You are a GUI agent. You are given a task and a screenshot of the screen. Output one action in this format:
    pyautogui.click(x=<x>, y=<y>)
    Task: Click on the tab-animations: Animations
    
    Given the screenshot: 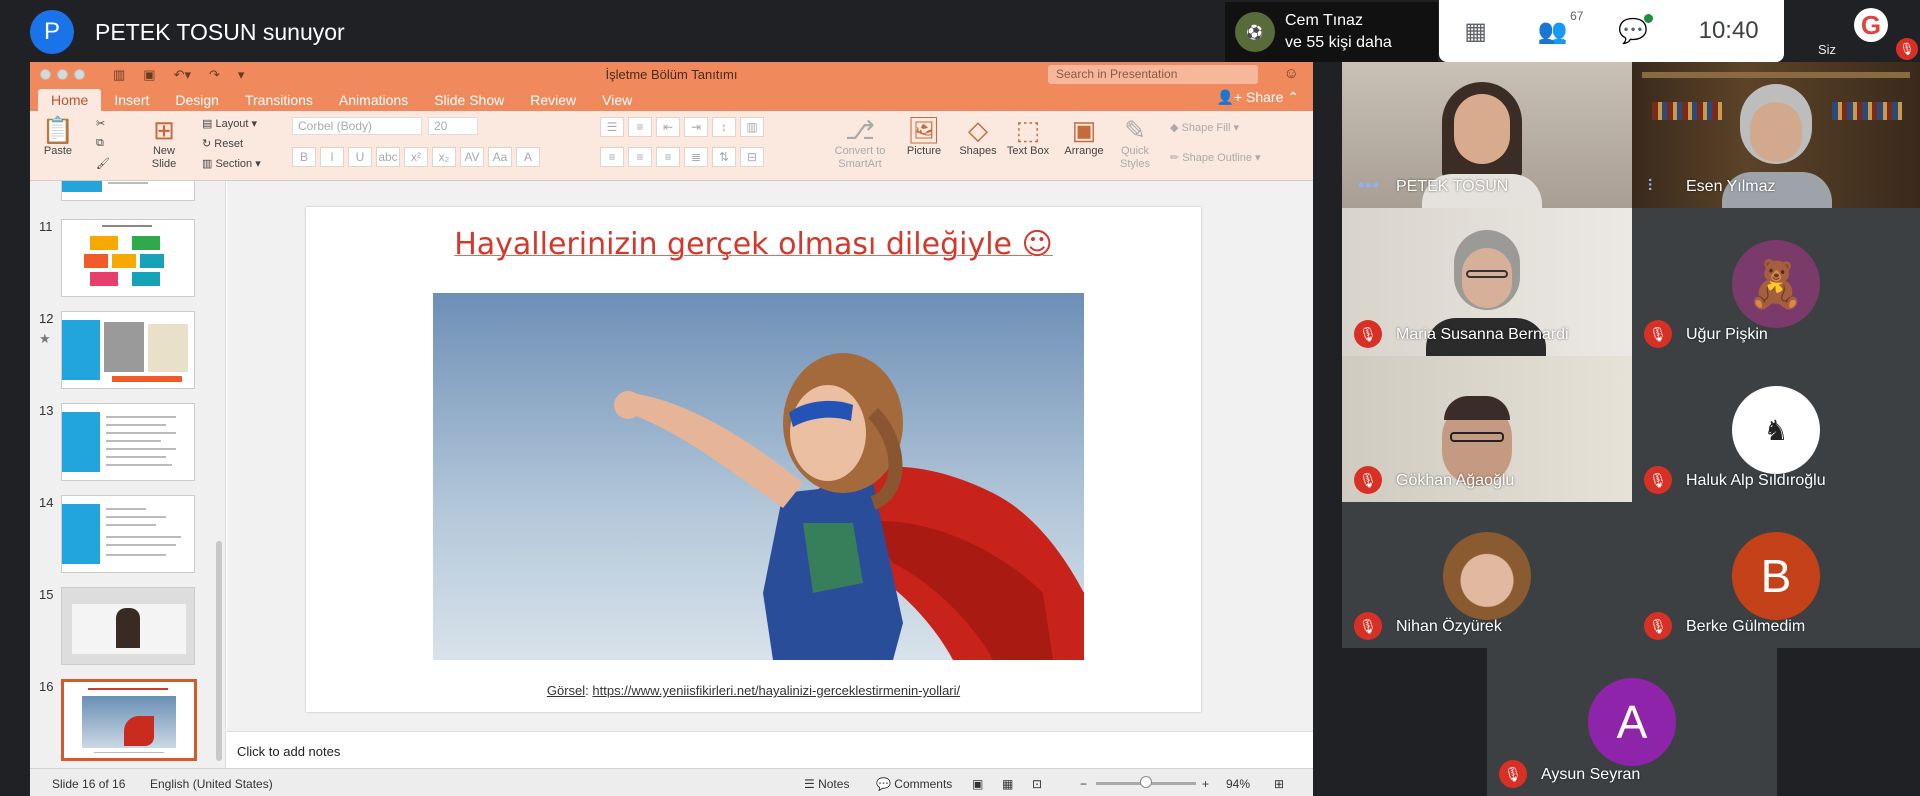 What is the action you would take?
    pyautogui.click(x=373, y=100)
    